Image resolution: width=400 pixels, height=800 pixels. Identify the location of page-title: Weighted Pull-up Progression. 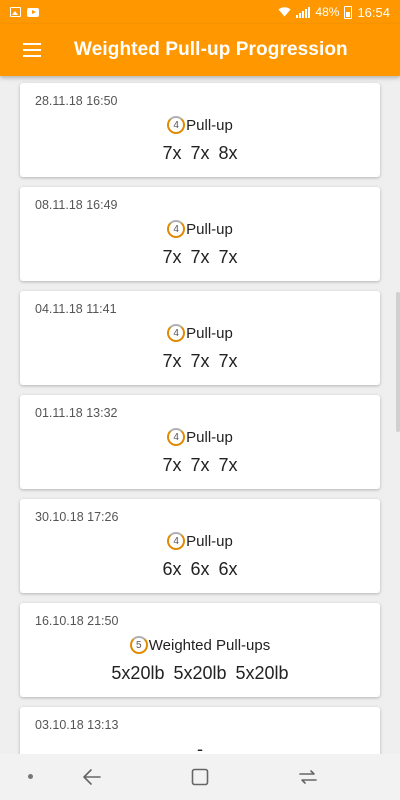
(211, 49).